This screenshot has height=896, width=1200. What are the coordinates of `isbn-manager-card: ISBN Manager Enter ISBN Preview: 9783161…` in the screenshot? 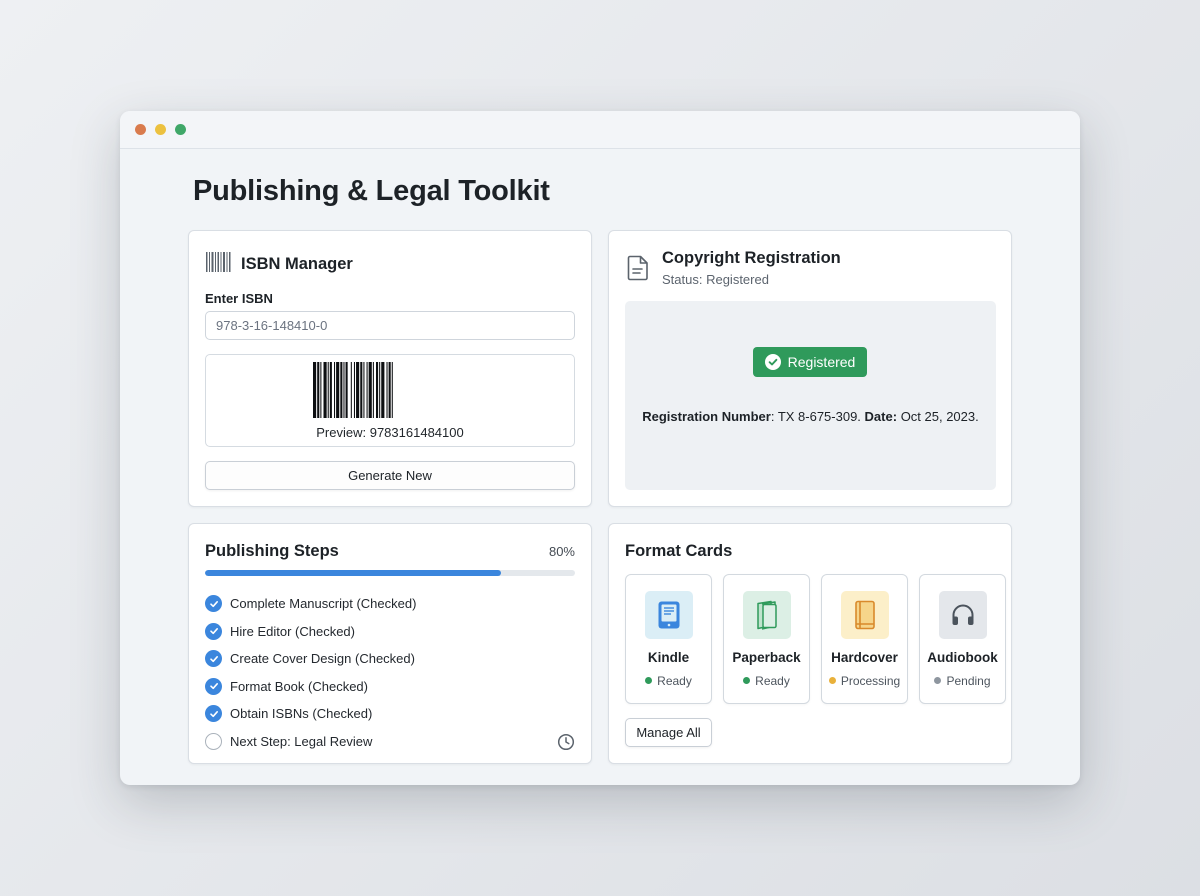 It's located at (390, 368).